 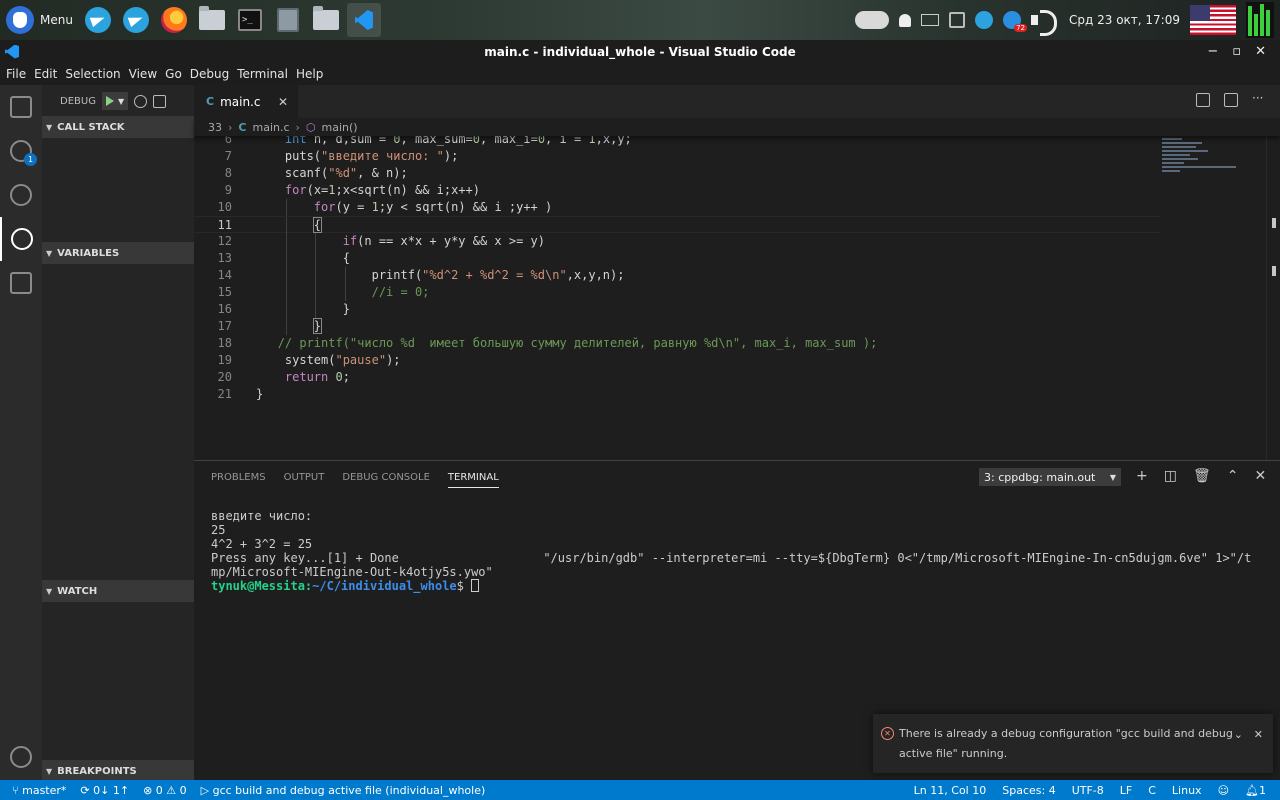 What do you see at coordinates (1231, 100) in the screenshot?
I see `split-editor-icon` at bounding box center [1231, 100].